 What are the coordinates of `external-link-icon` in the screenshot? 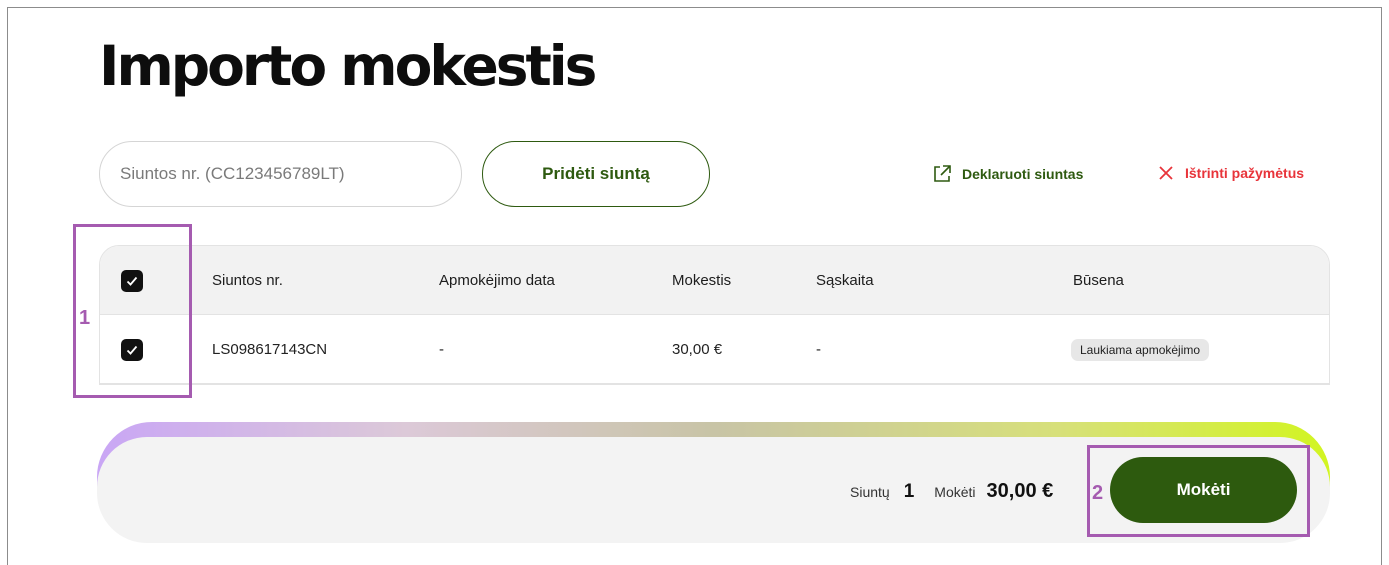 It's located at (942, 174).